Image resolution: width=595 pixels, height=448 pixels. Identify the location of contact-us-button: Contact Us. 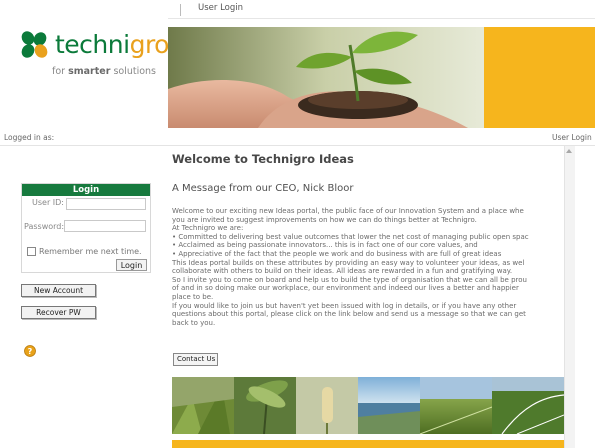
(195, 359).